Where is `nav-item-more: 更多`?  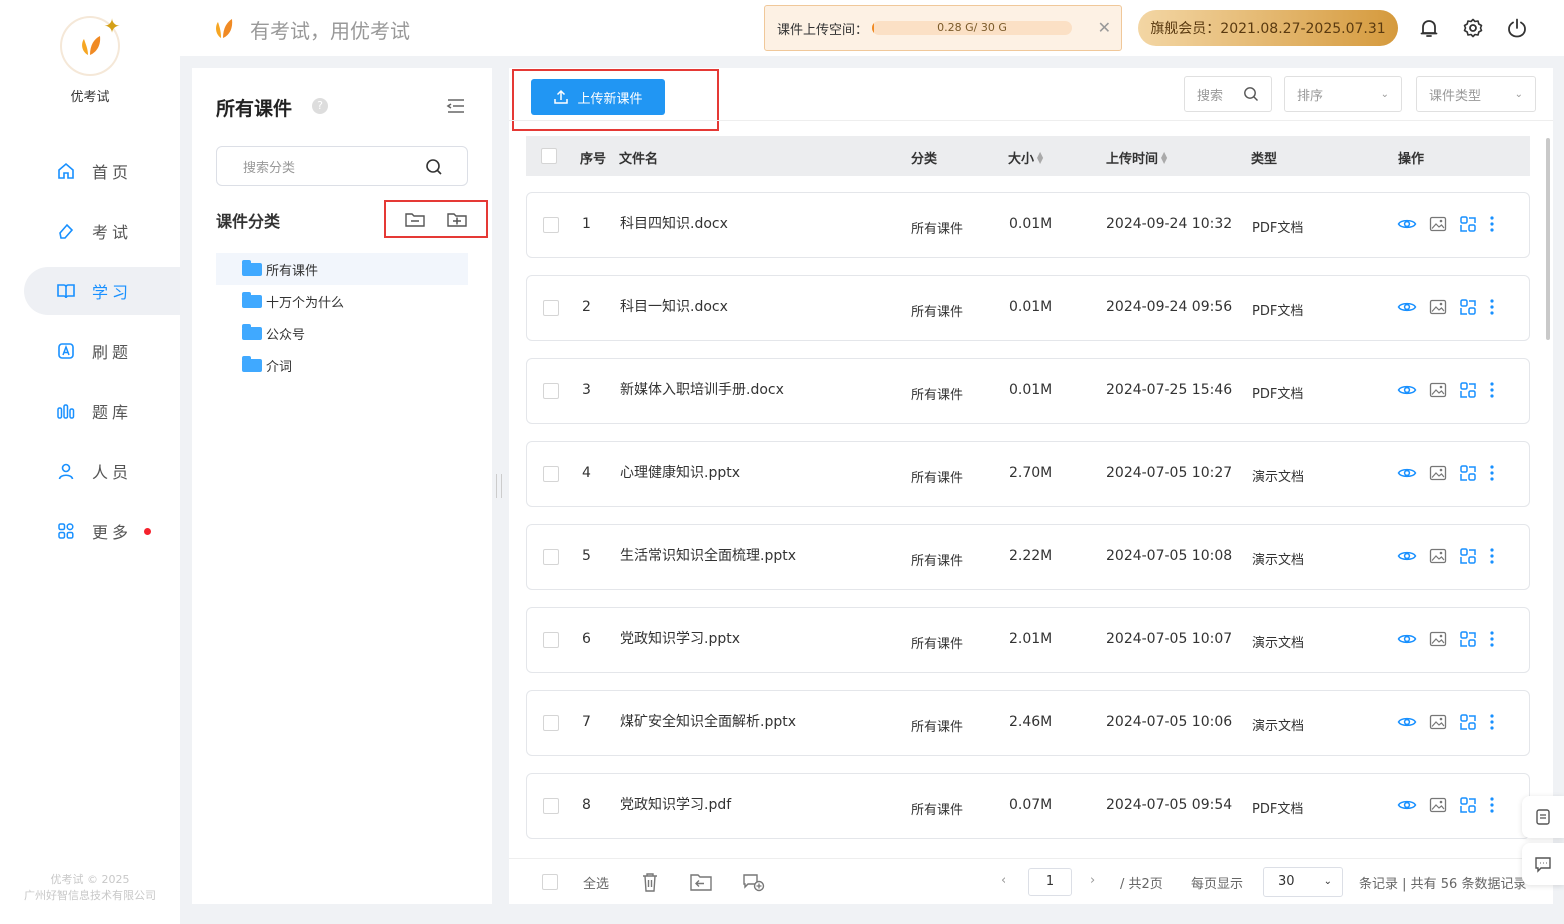
nav-item-more: 更多 is located at coordinates (102, 531).